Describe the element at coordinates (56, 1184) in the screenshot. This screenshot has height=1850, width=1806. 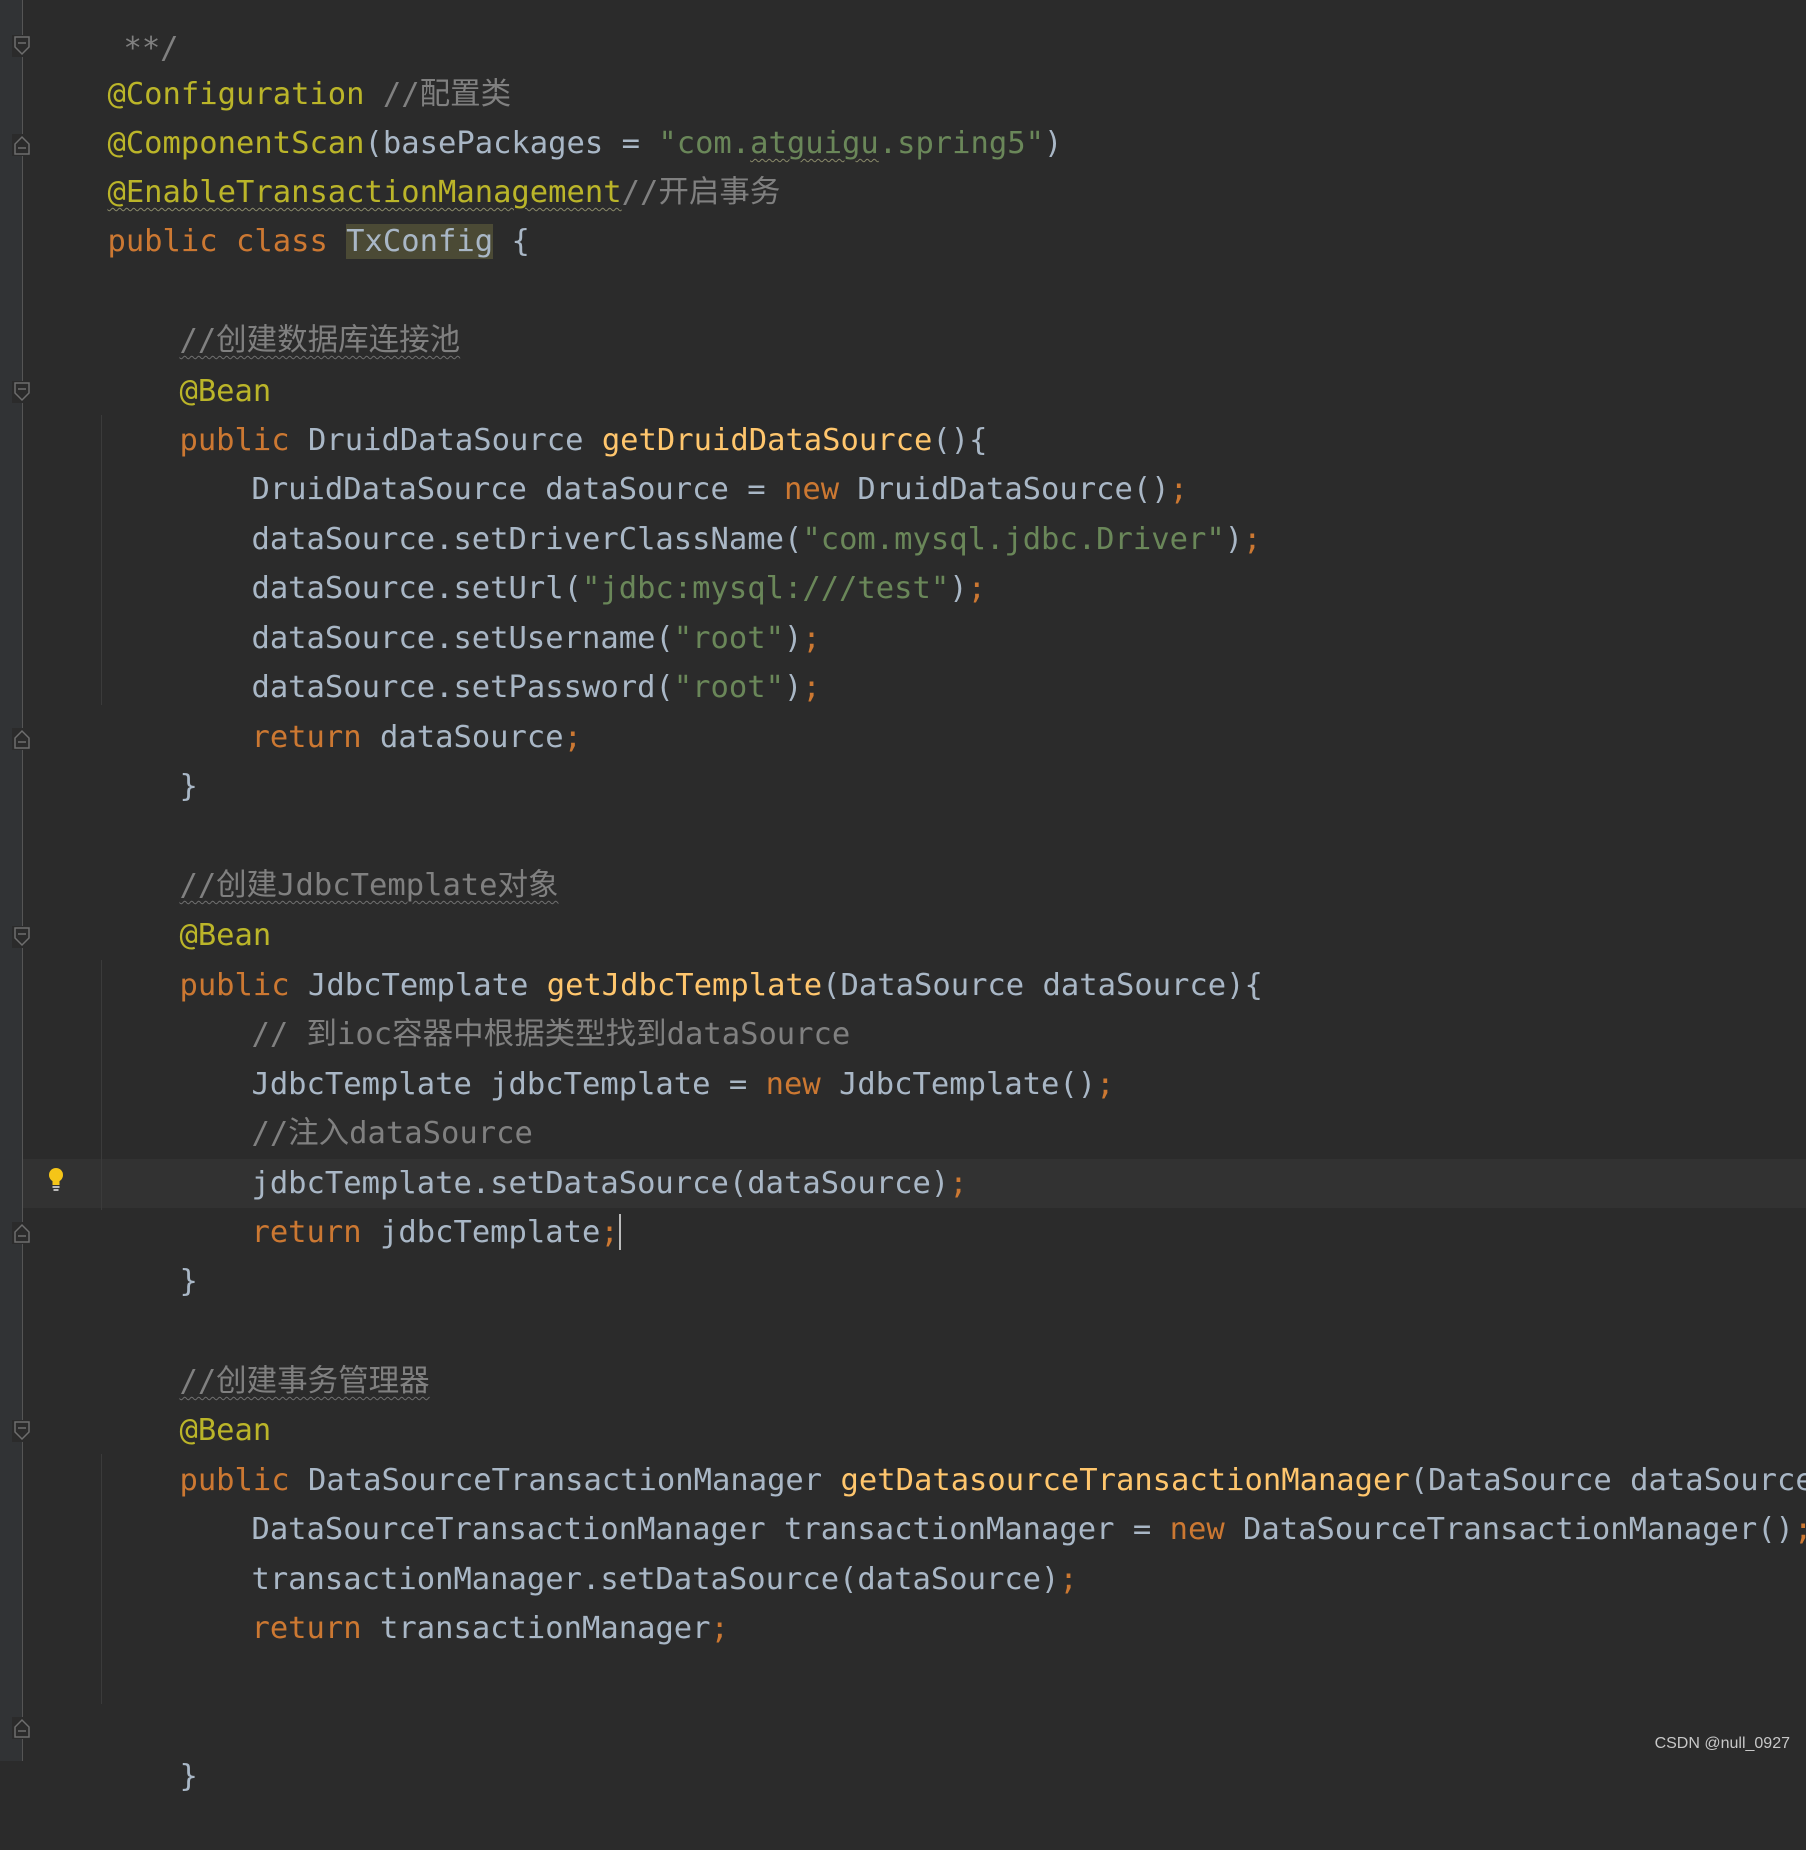
I see `lightbulb-icon` at that location.